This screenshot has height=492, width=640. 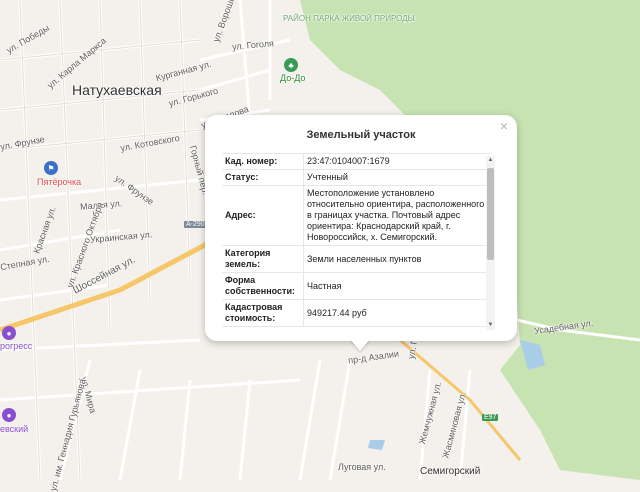 I want to click on road-number-badge: Е97, so click(x=490, y=417).